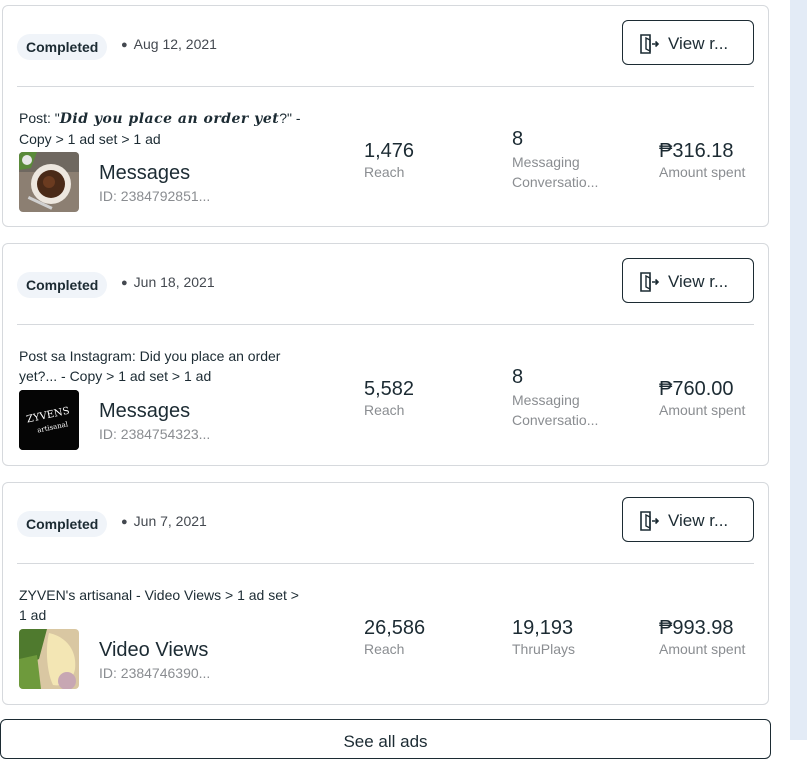 The width and height of the screenshot is (807, 759). I want to click on date-value: Aug 12, 2021, so click(175, 44).